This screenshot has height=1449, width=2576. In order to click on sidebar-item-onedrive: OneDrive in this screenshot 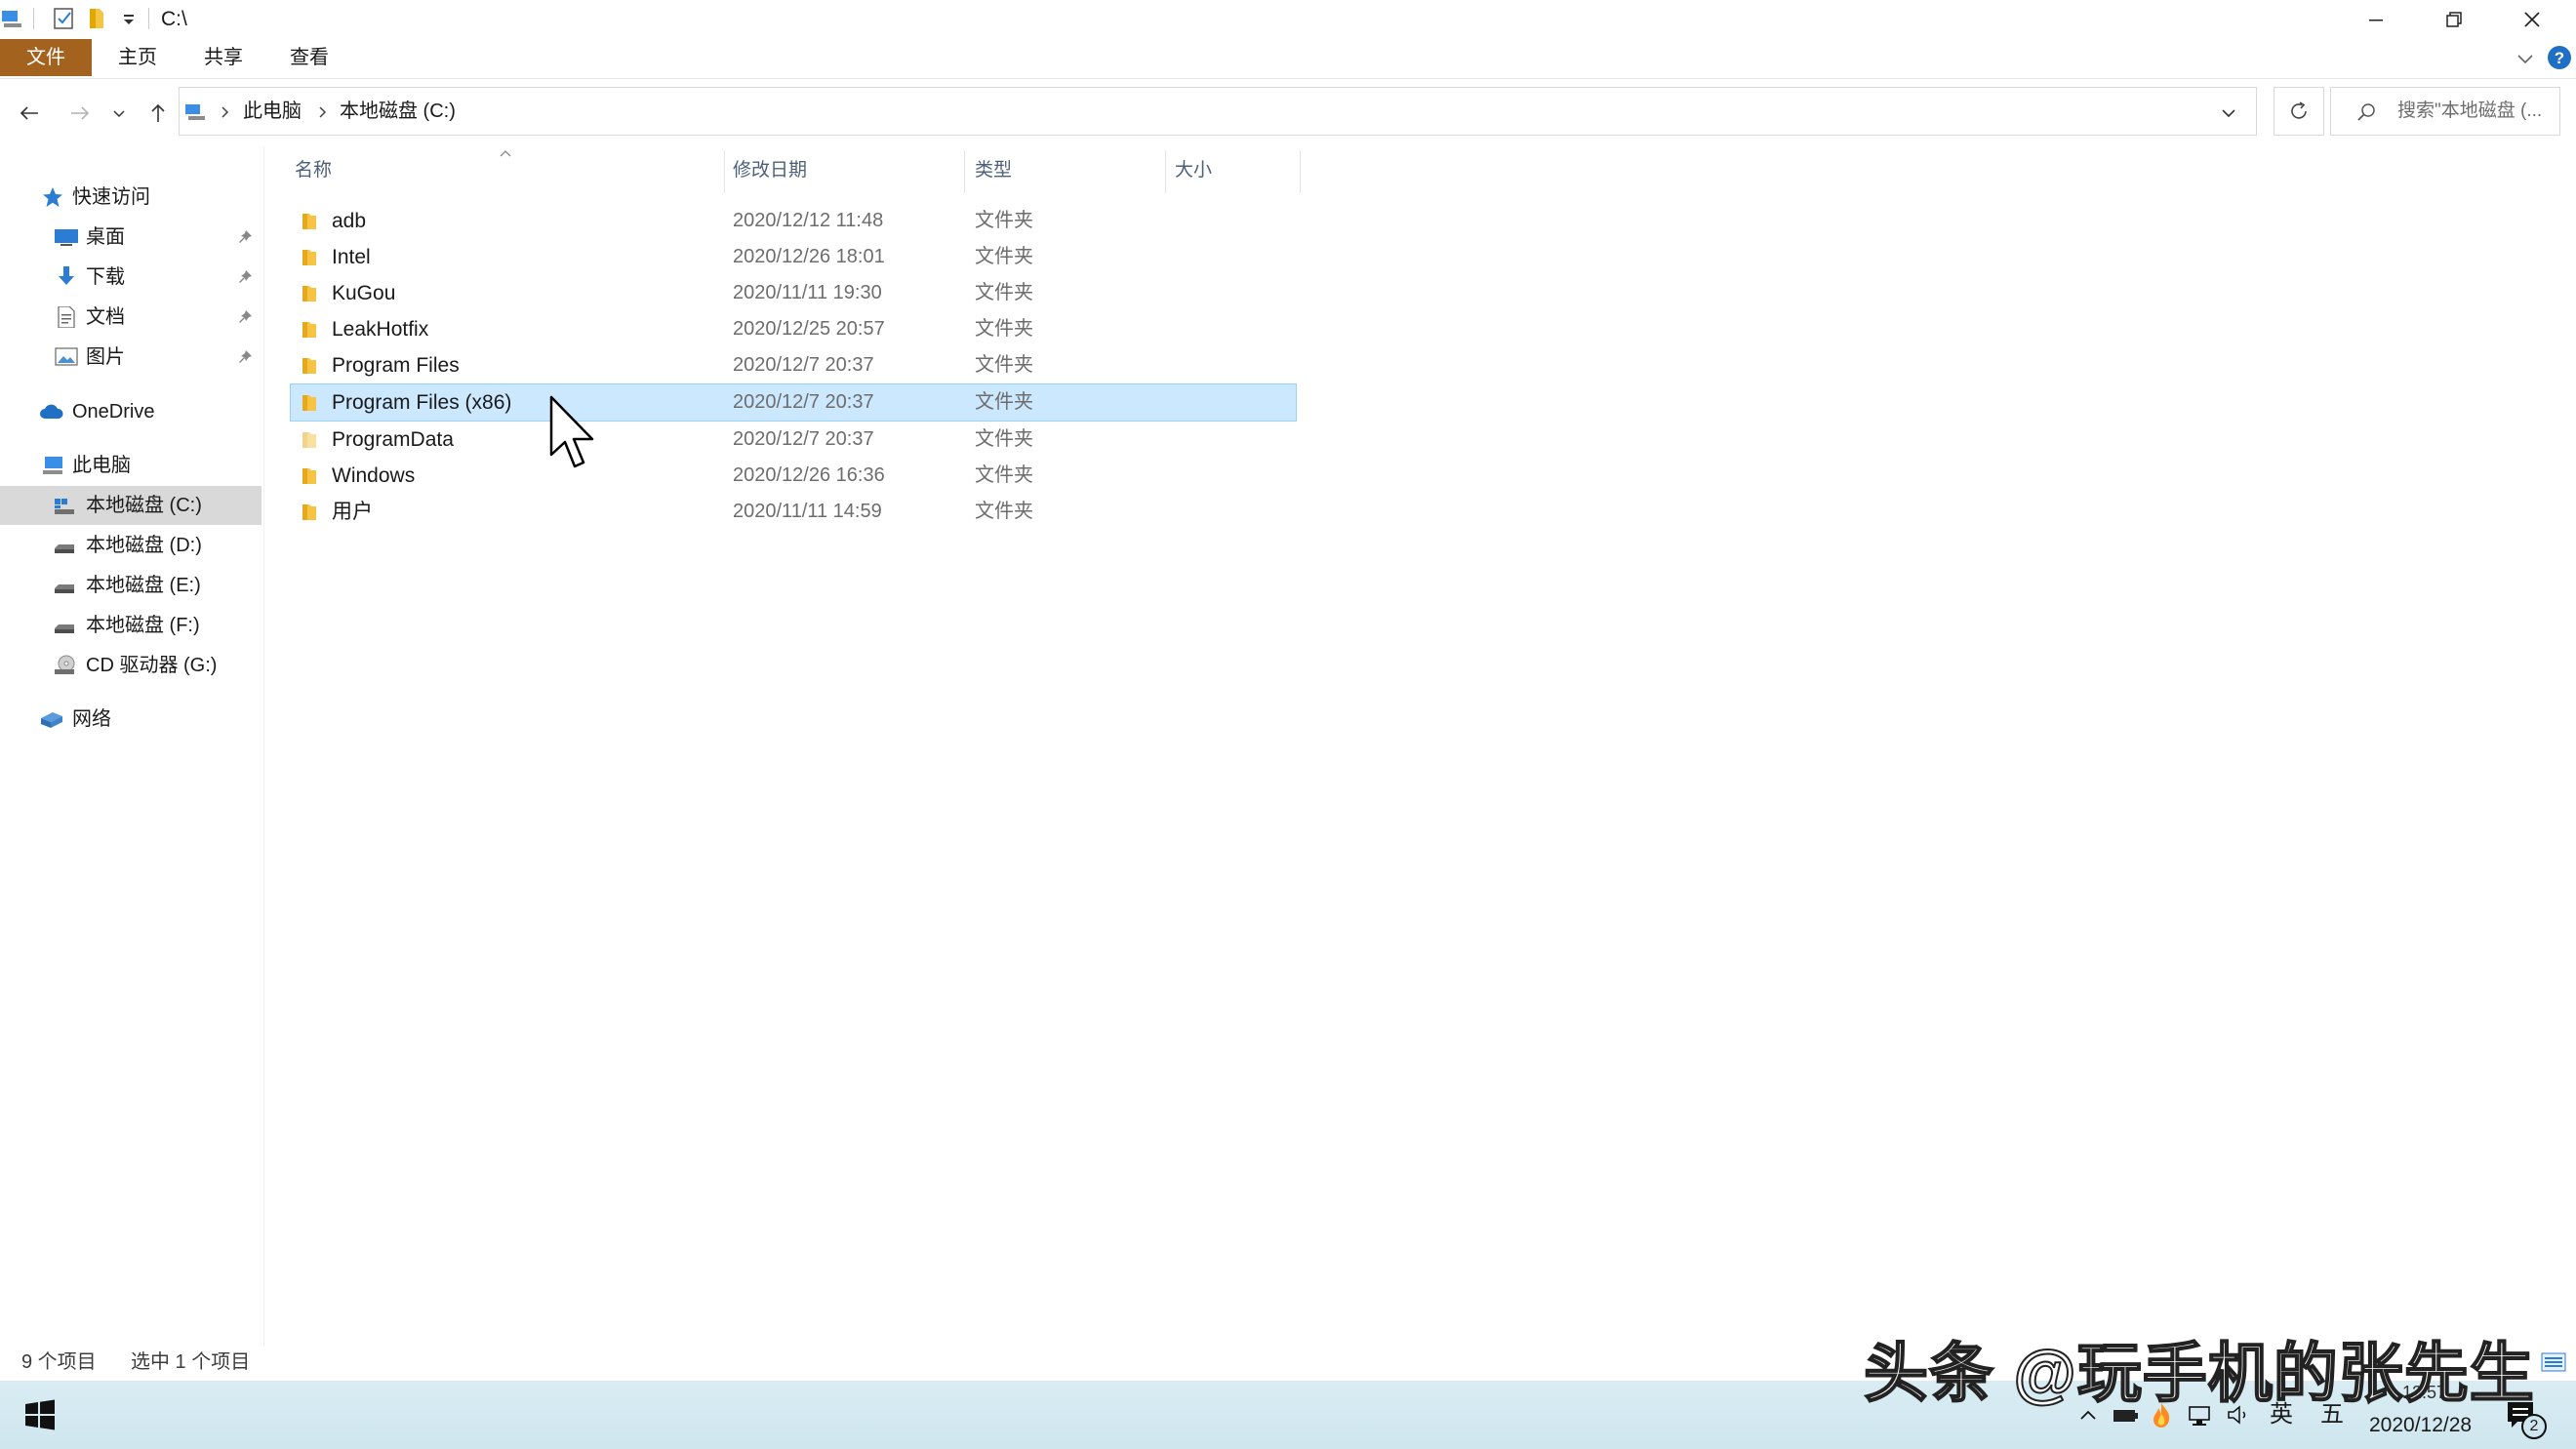, I will do `click(131, 411)`.